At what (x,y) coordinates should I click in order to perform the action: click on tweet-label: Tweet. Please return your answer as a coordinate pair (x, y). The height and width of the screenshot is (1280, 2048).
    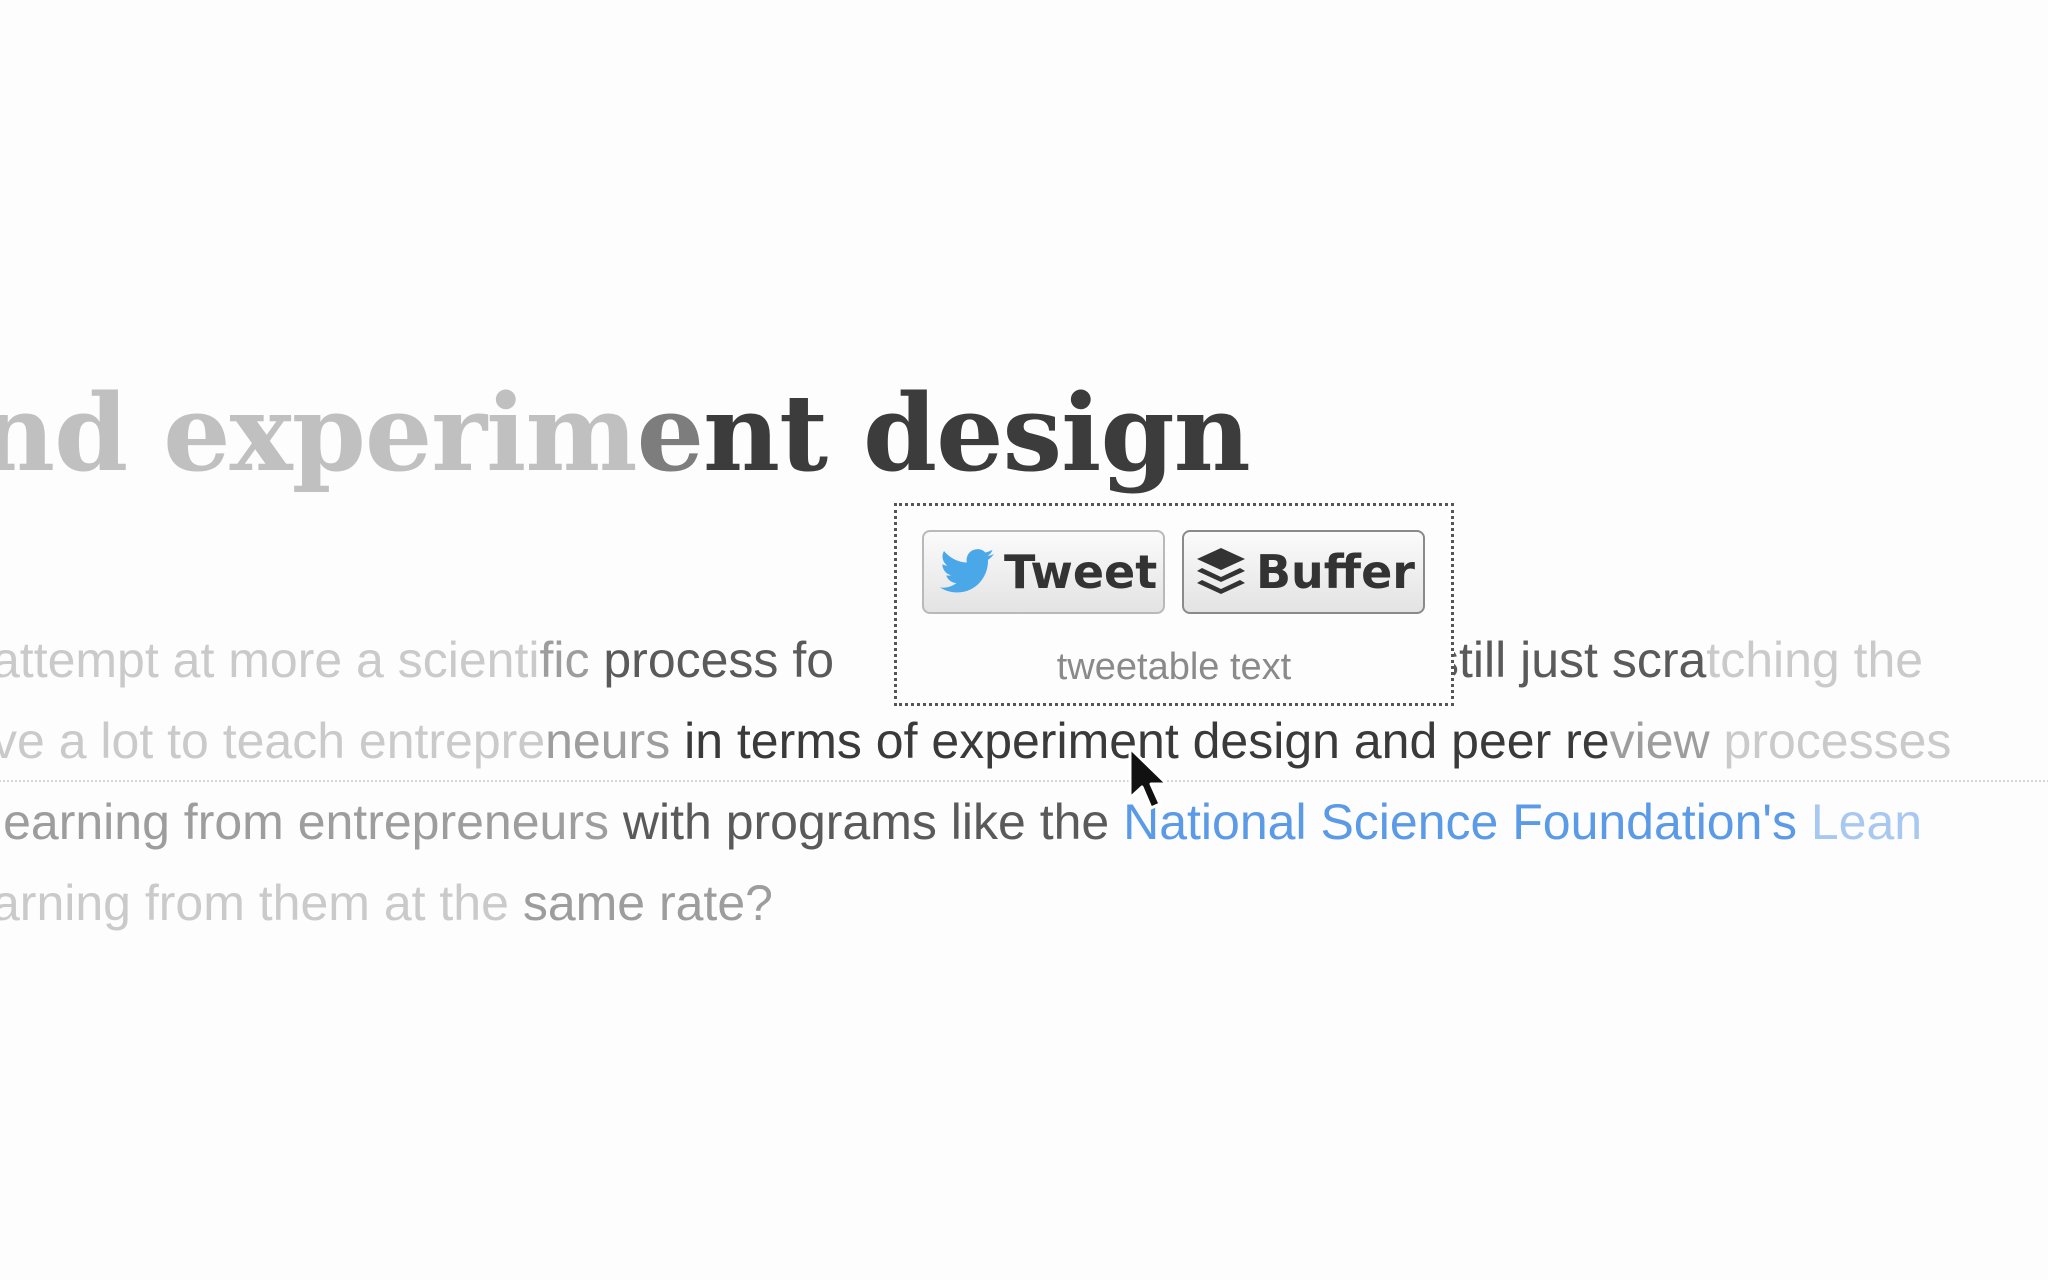
    Looking at the image, I should click on (1081, 572).